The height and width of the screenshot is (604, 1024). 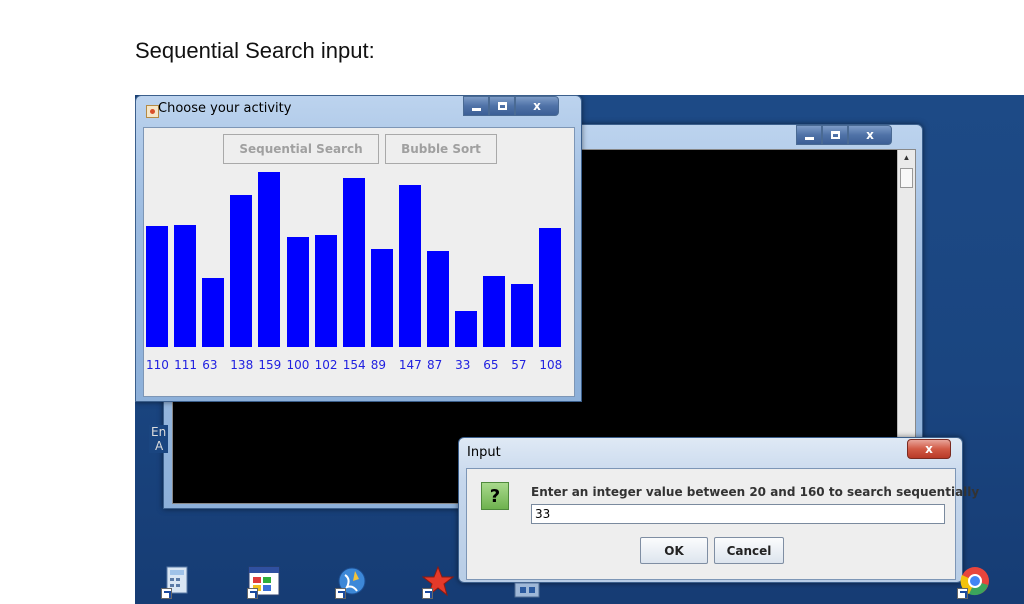 I want to click on calculator-icon, so click(x=176, y=582).